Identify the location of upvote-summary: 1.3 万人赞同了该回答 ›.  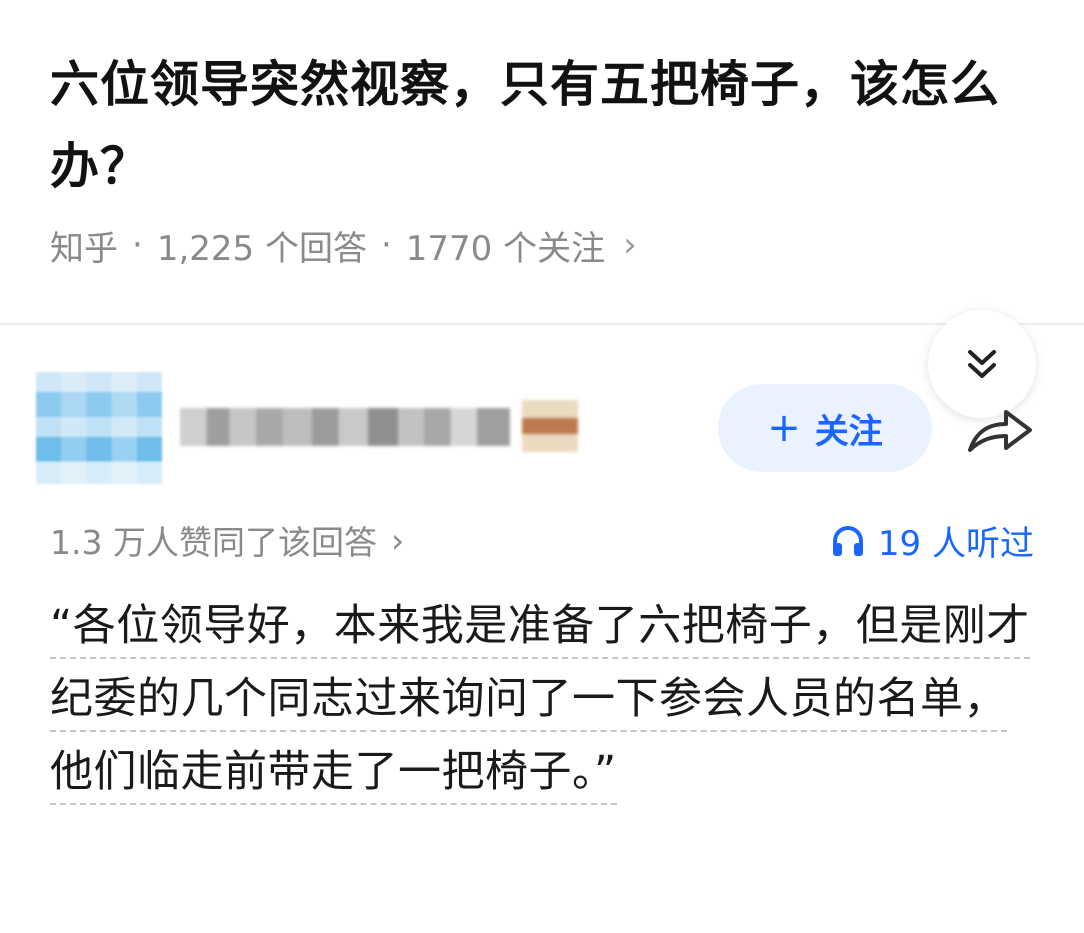
(227, 540).